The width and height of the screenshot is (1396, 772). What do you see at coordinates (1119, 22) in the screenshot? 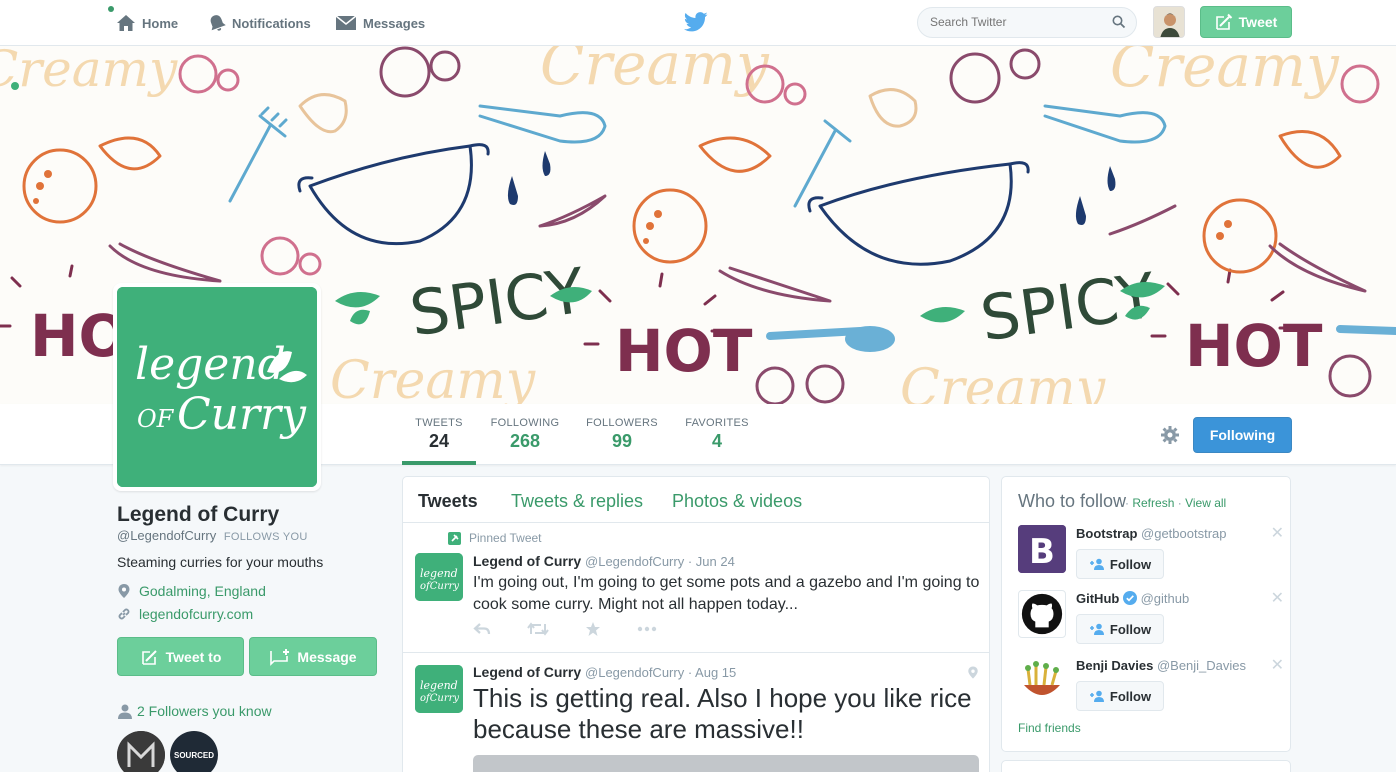
I see `search-icon` at bounding box center [1119, 22].